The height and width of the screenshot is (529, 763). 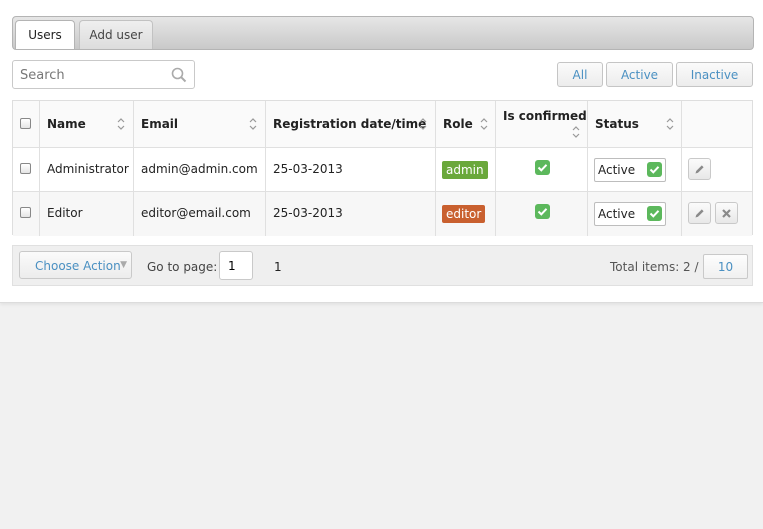 I want to click on total-items-label: Total items: 2 /, so click(x=654, y=267).